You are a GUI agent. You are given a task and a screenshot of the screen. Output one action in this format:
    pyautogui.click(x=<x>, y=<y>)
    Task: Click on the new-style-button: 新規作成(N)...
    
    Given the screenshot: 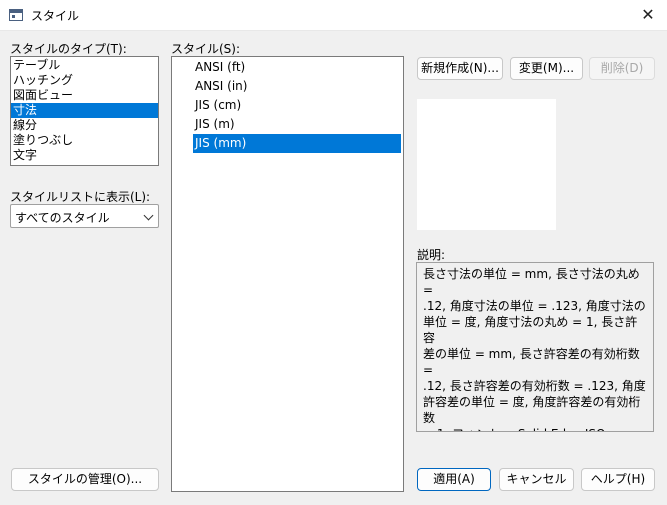 What is the action you would take?
    pyautogui.click(x=460, y=68)
    